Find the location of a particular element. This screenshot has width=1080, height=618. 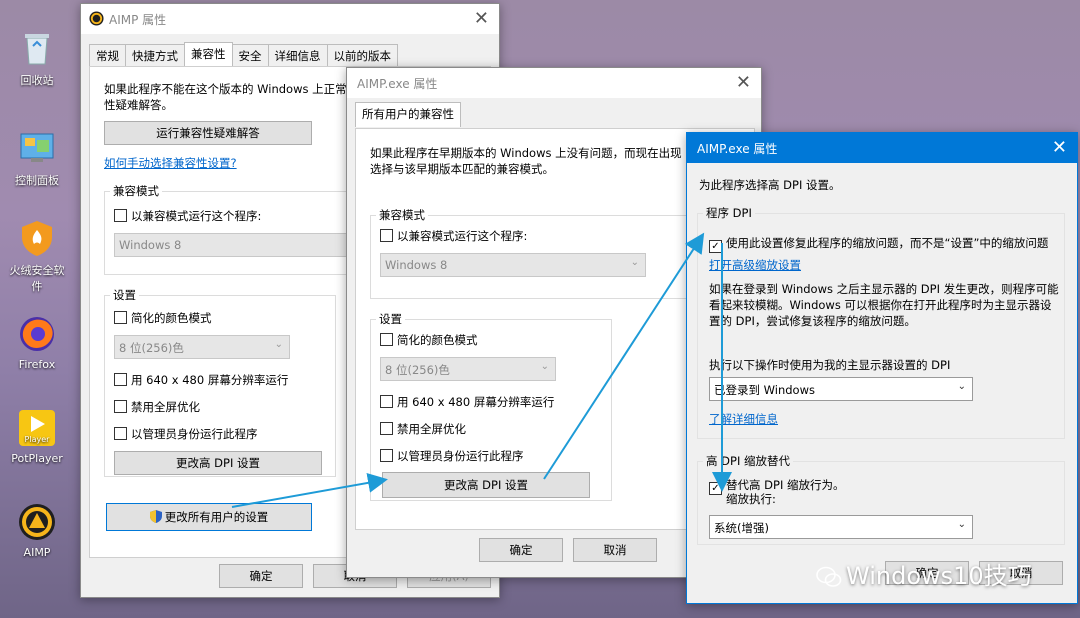

uac-shield-icon is located at coordinates (155, 516).